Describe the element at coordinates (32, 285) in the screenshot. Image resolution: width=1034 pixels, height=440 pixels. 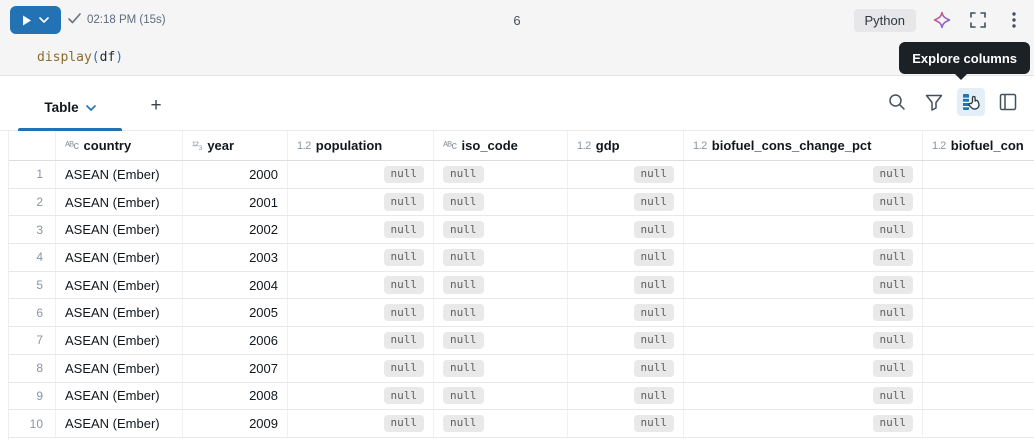
I see `row-number: 5` at that location.